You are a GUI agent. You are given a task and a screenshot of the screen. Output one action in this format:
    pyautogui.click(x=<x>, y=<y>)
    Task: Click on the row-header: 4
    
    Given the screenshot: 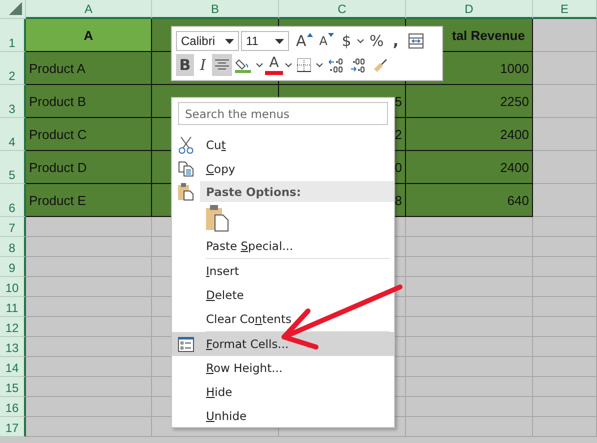 What is the action you would take?
    pyautogui.click(x=13, y=134)
    